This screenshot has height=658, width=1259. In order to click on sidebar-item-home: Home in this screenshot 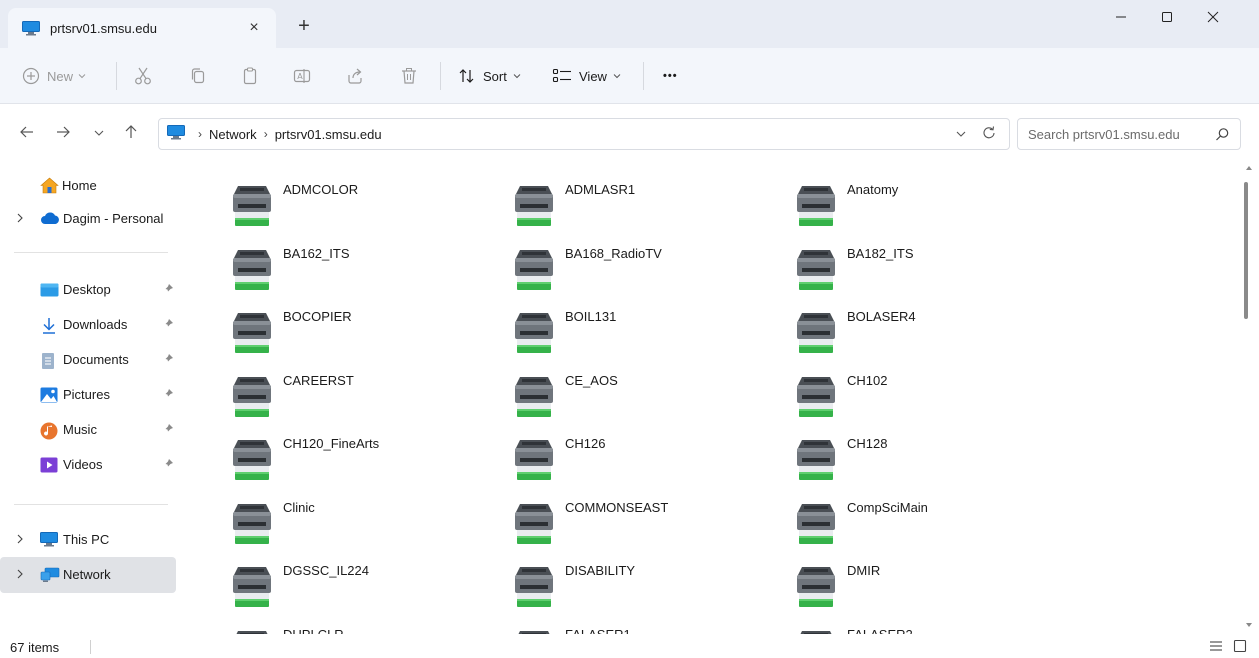, I will do `click(88, 186)`.